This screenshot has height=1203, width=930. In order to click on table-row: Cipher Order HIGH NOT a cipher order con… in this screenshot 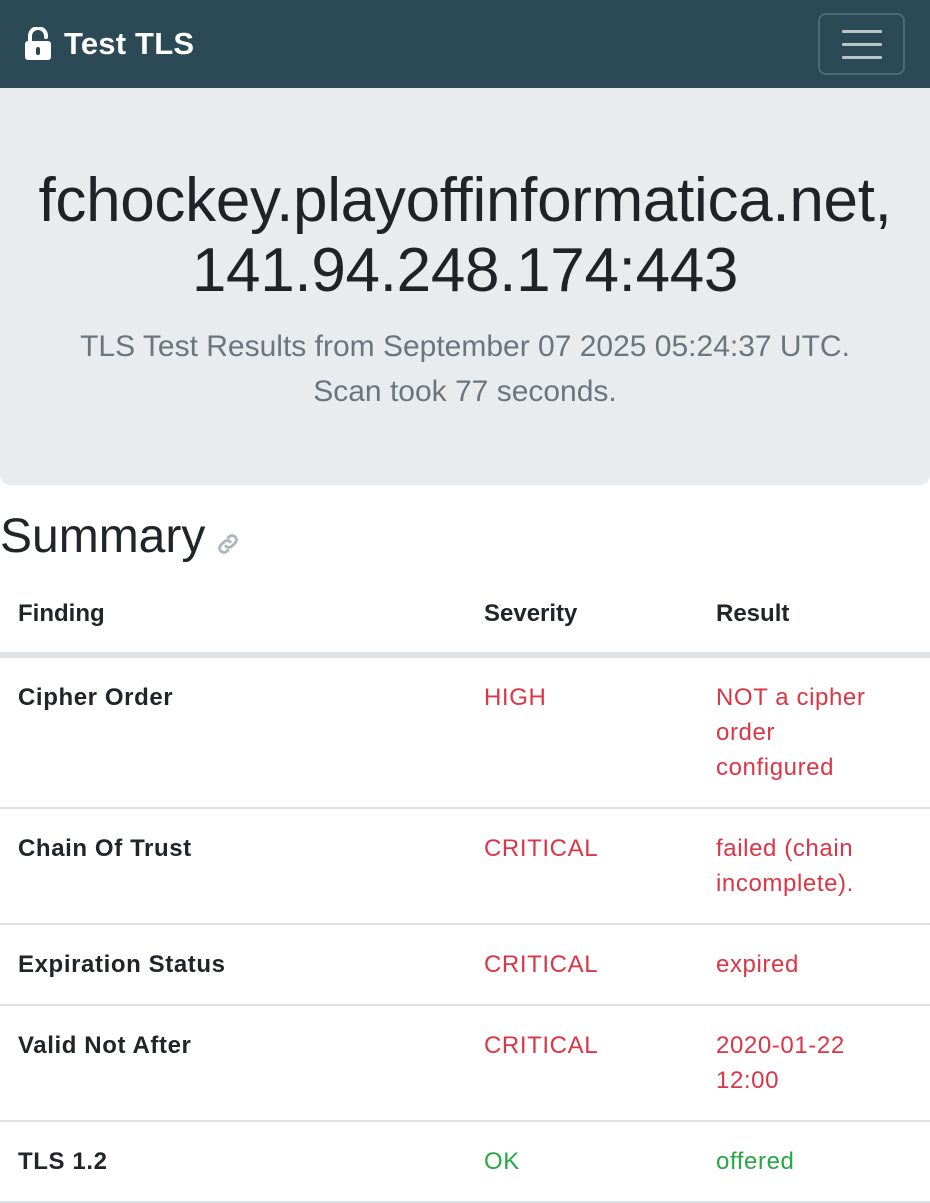, I will do `click(465, 732)`.